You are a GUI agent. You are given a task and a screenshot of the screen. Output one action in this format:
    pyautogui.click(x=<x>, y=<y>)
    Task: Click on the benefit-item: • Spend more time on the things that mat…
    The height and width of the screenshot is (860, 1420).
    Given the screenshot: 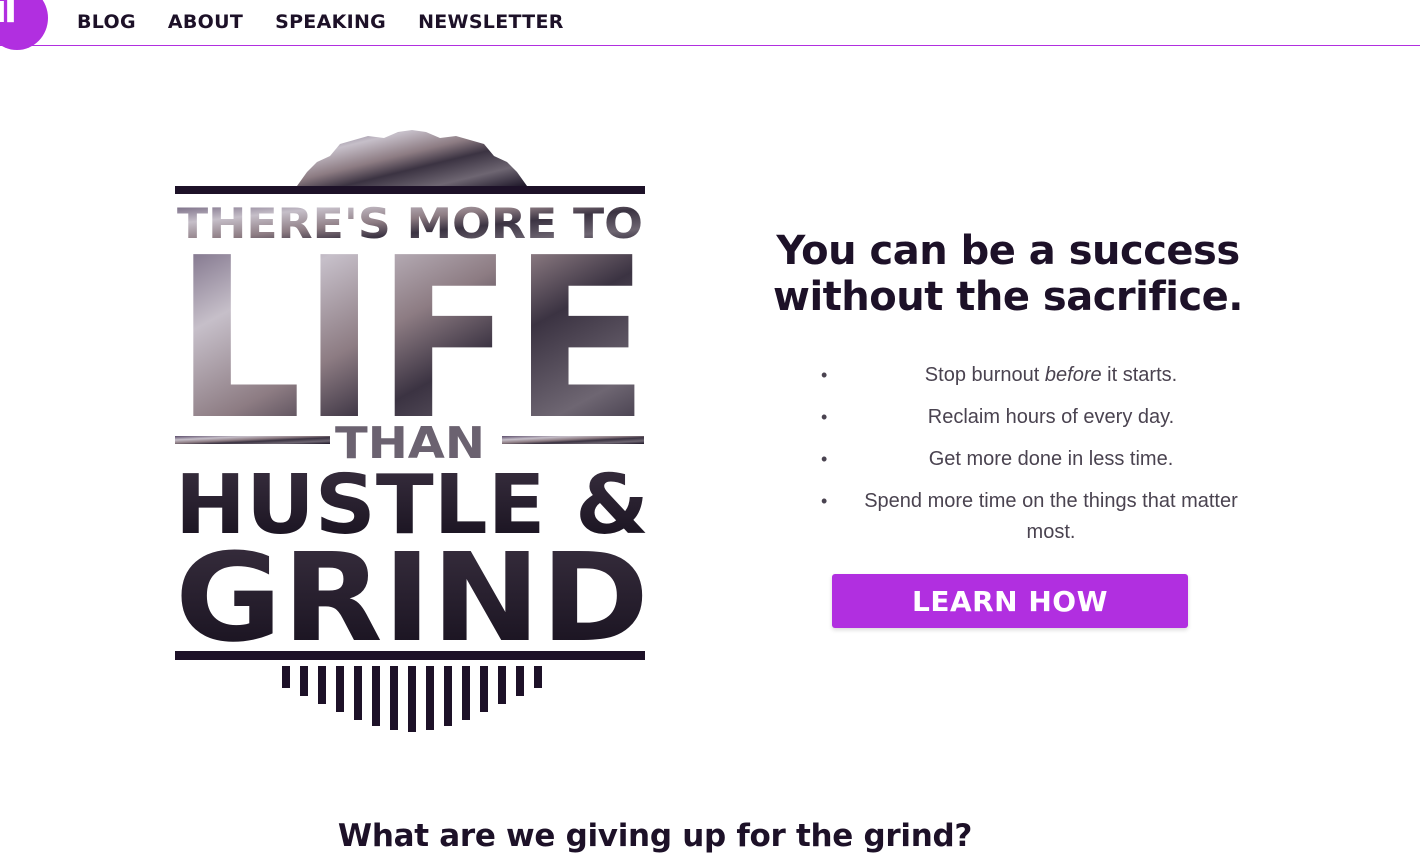 What is the action you would take?
    pyautogui.click(x=1036, y=517)
    